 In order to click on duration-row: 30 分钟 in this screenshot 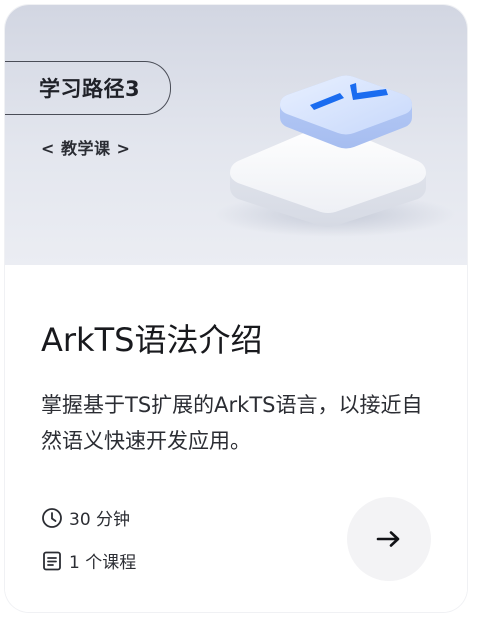, I will do `click(85, 517)`.